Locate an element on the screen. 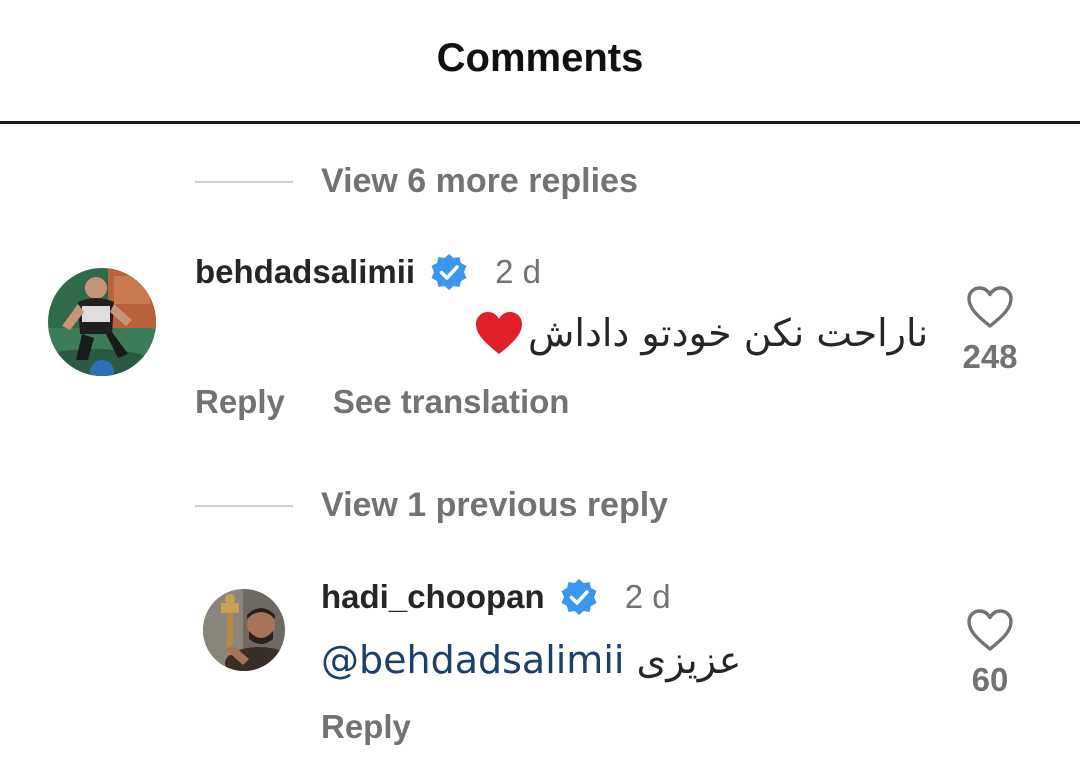 Image resolution: width=1080 pixels, height=771 pixels. comment-body: عزیزی is located at coordinates (689, 660).